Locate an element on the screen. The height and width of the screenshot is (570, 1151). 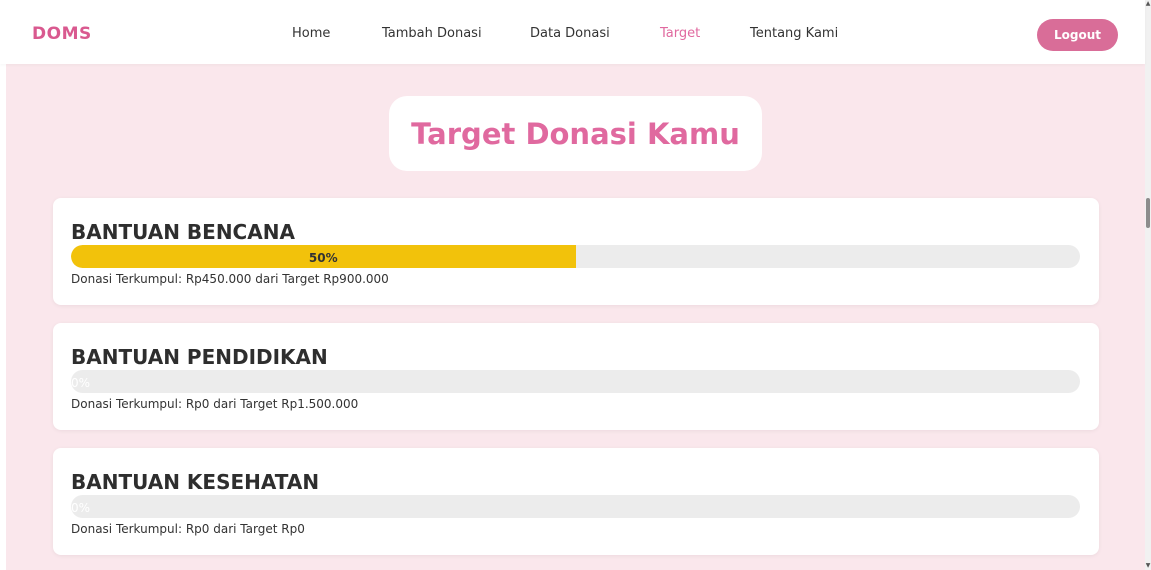
scroll-up-arrow-icon: ▲ is located at coordinates (1148, 4).